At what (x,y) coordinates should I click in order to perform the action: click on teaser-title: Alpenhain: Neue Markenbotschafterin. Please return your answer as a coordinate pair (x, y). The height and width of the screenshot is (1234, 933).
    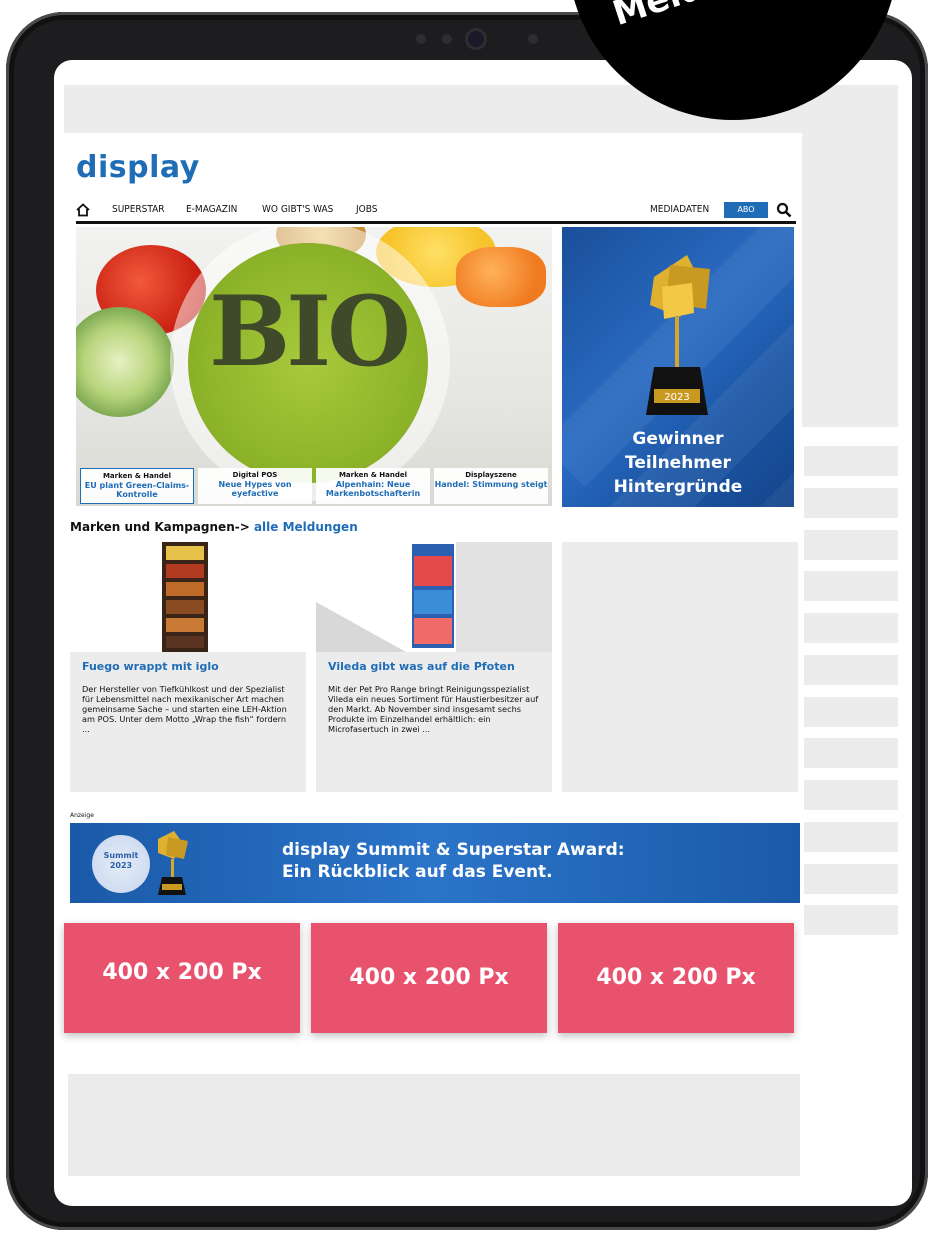
    Looking at the image, I should click on (373, 489).